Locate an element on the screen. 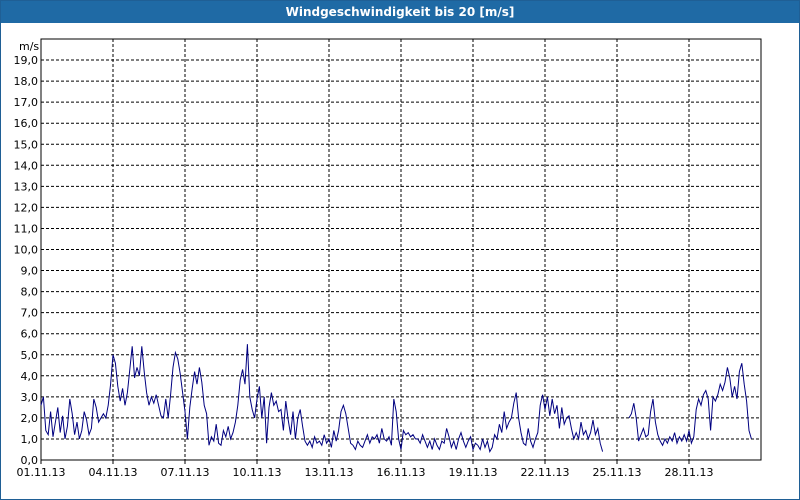  y-tick-label: 5,0 is located at coordinates (30, 355).